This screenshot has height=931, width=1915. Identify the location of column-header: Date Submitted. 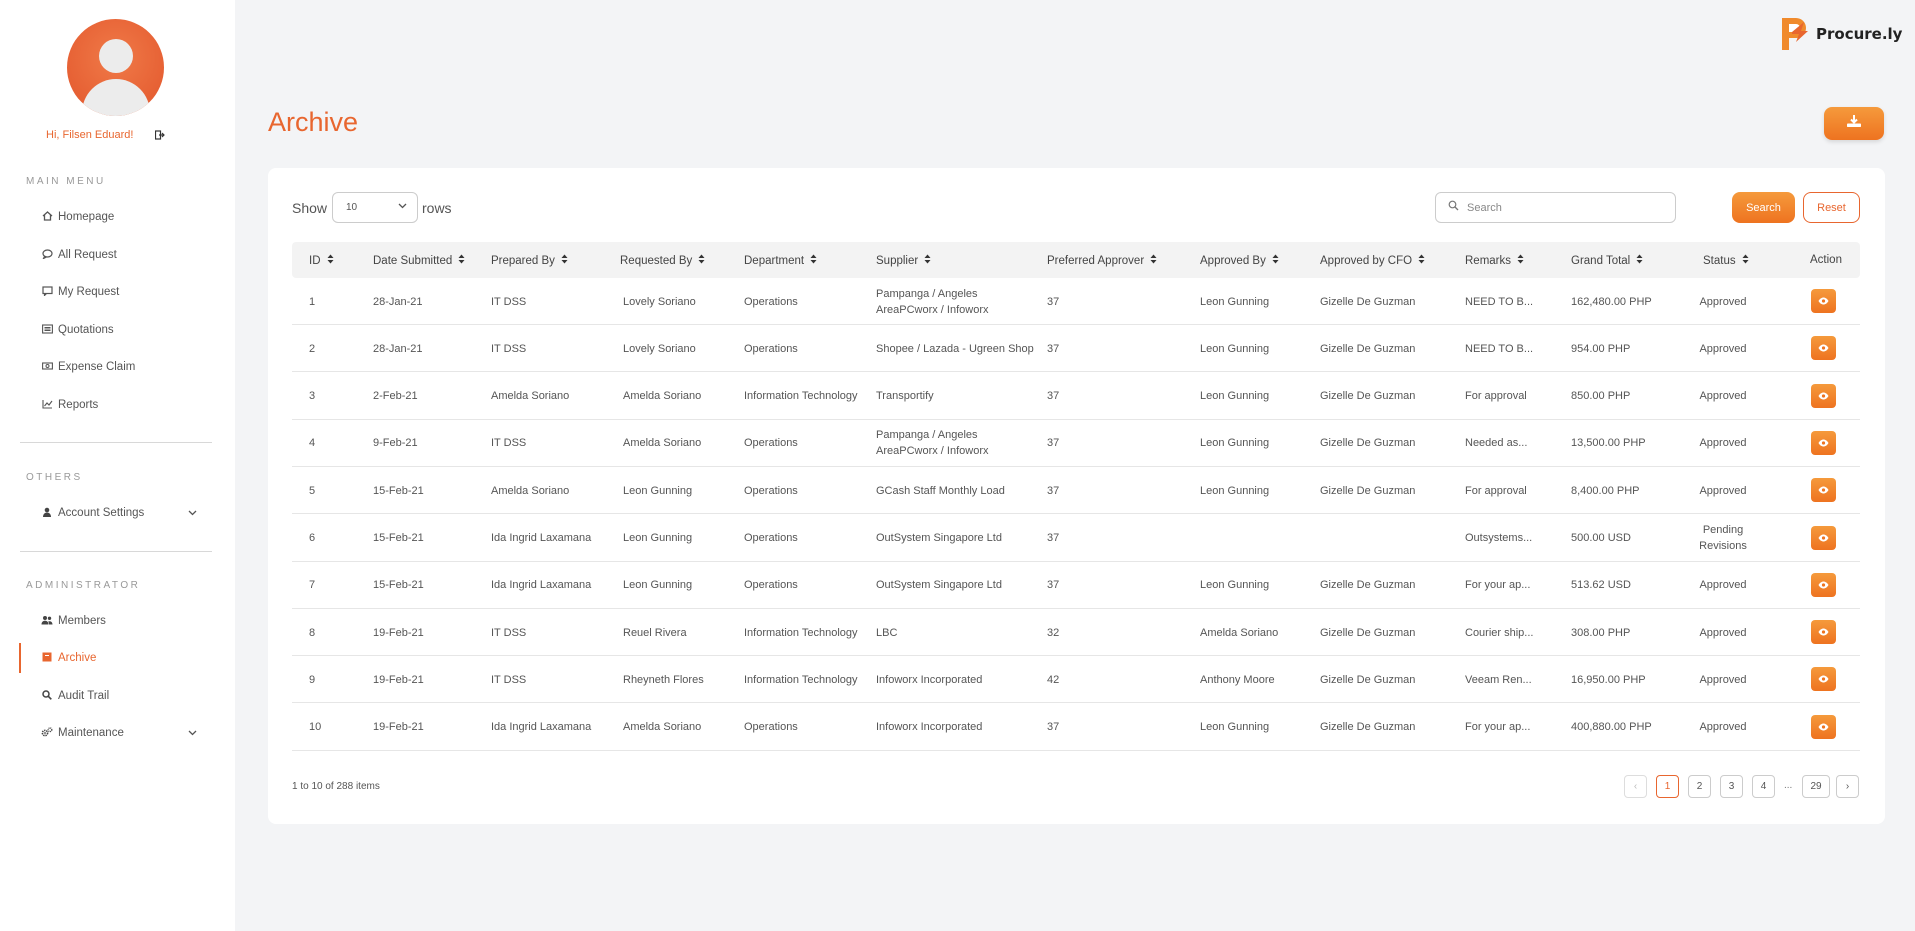
(419, 260).